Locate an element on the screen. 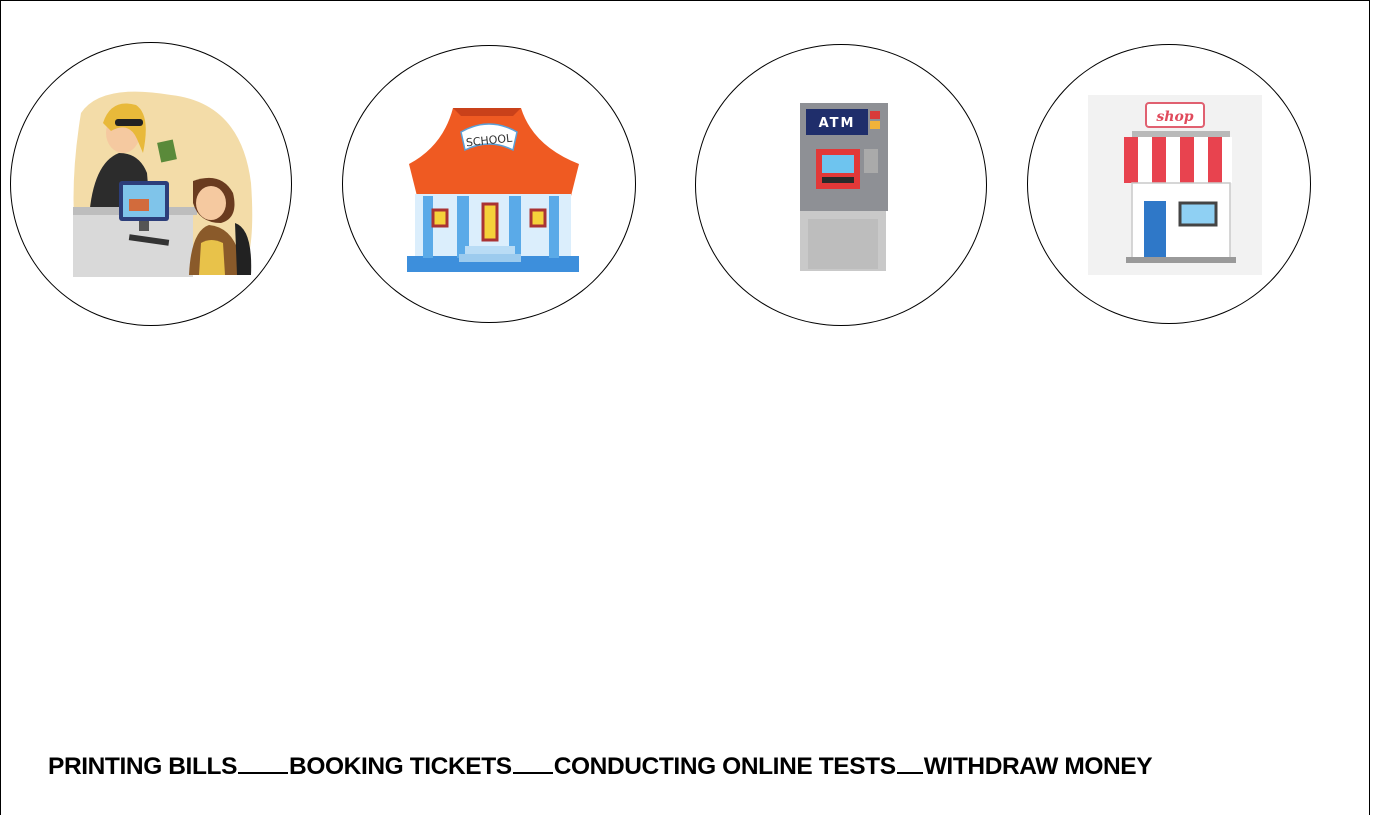  picture-circle-school: SCHOOL is located at coordinates (489, 184).